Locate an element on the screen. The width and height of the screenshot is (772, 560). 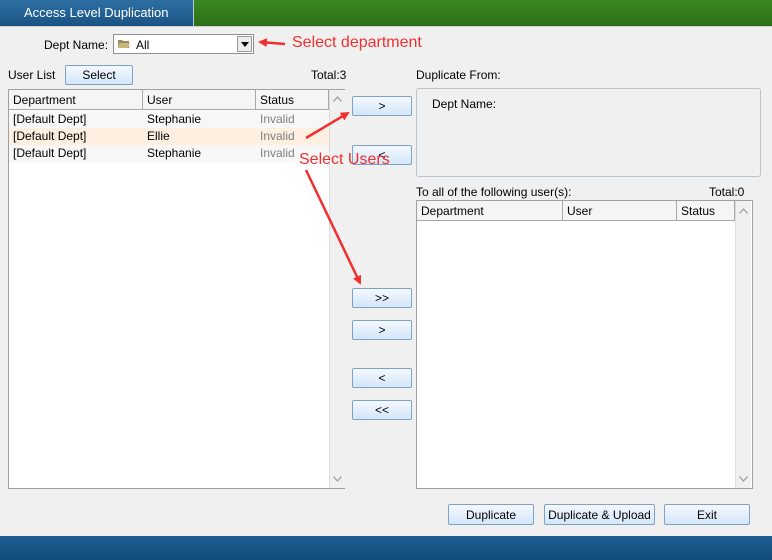
source-dept-name-label: Dept Name: is located at coordinates (464, 104).